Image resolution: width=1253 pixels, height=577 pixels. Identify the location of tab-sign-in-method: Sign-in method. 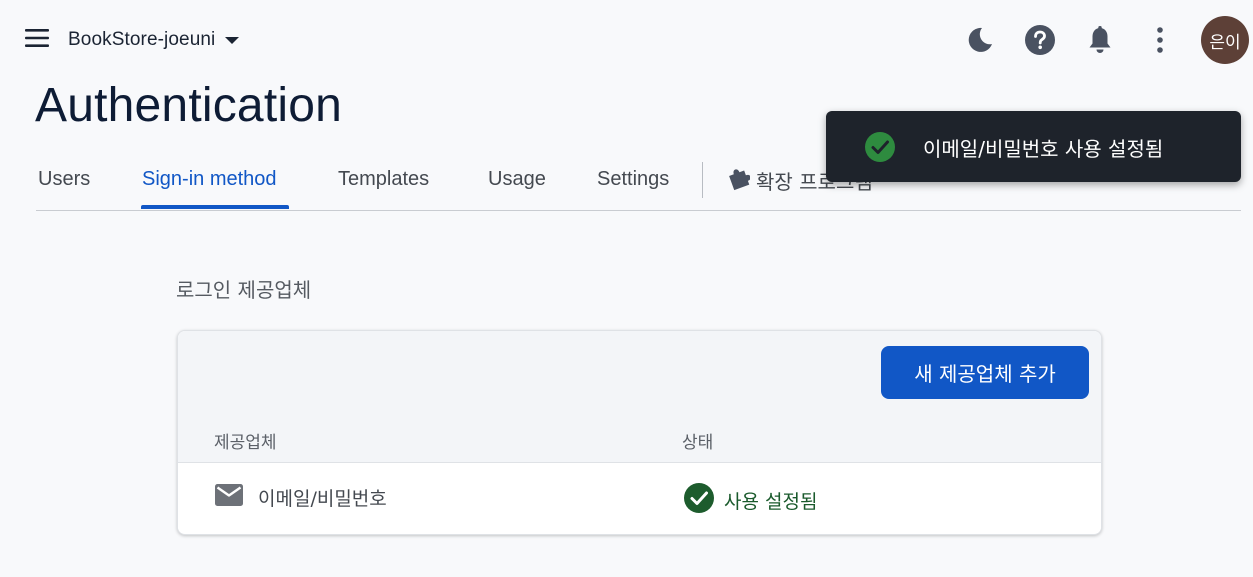
(209, 179).